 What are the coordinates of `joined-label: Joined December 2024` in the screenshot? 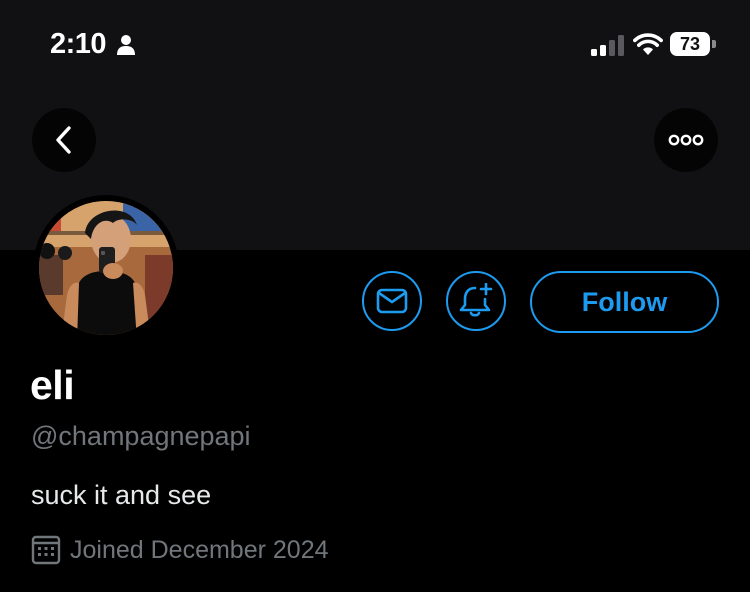 It's located at (199, 549).